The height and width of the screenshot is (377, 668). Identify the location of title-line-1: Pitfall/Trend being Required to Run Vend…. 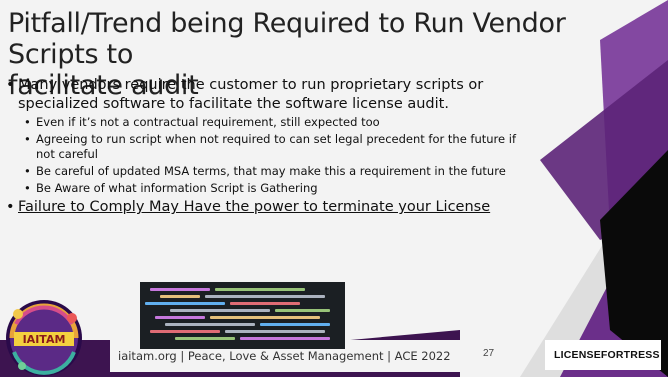
(287, 39).